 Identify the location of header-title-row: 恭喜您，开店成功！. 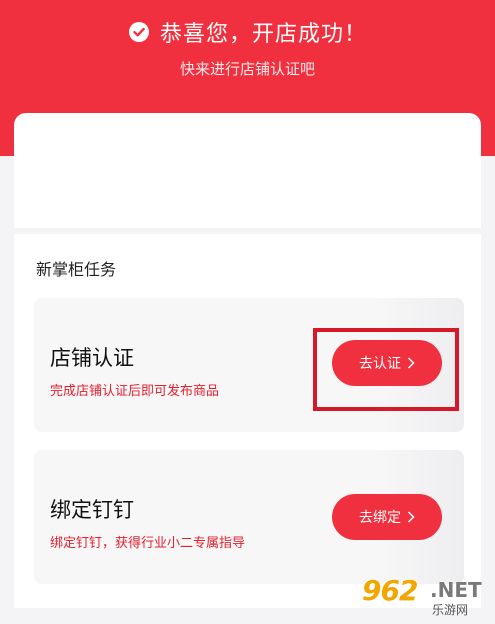
(247, 32).